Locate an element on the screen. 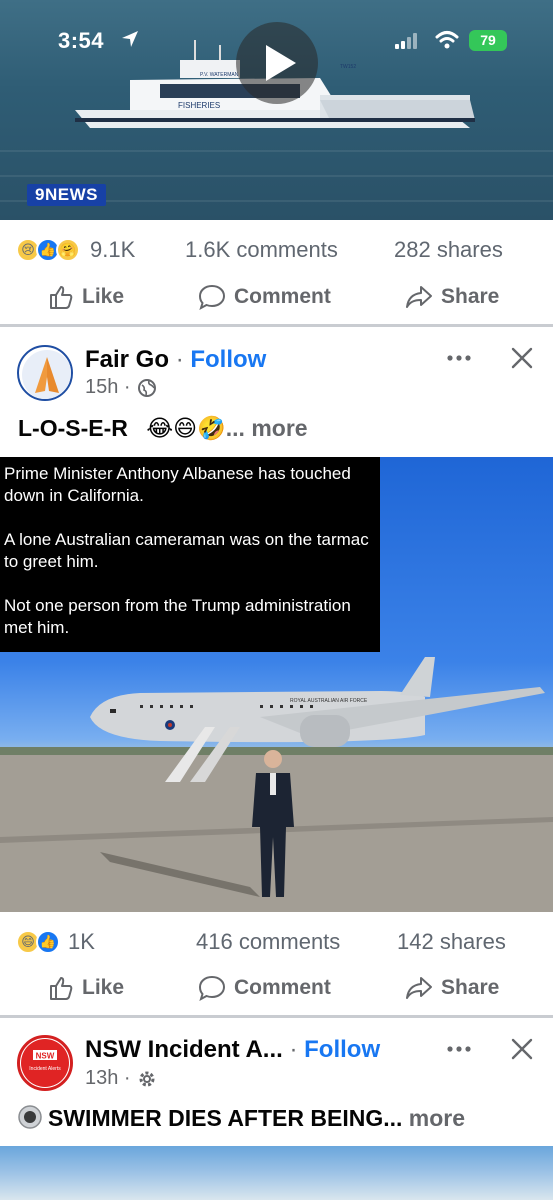 The width and height of the screenshot is (553, 1200). status-time: 3:54 is located at coordinates (81, 40).